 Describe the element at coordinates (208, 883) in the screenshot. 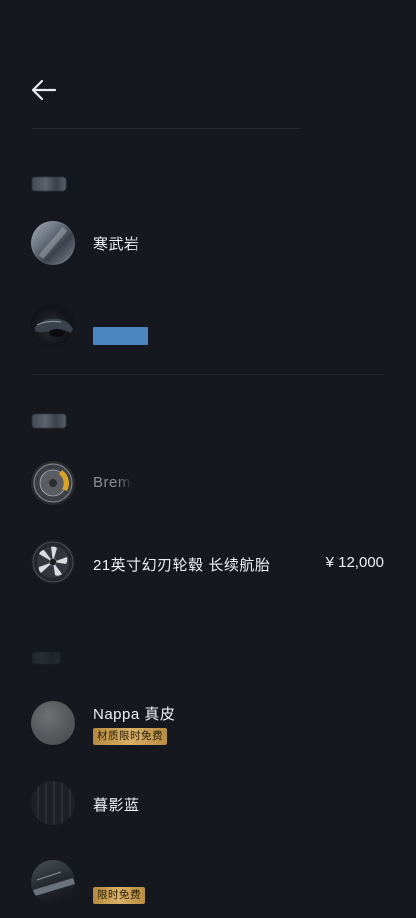

I see `option-row-interior-3: 限时免费` at that location.